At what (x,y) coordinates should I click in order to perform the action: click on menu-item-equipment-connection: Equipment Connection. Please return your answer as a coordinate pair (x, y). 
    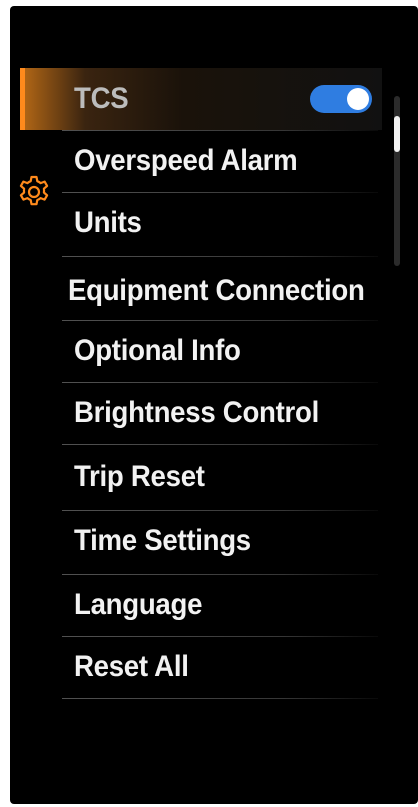
    Looking at the image, I should click on (239, 291).